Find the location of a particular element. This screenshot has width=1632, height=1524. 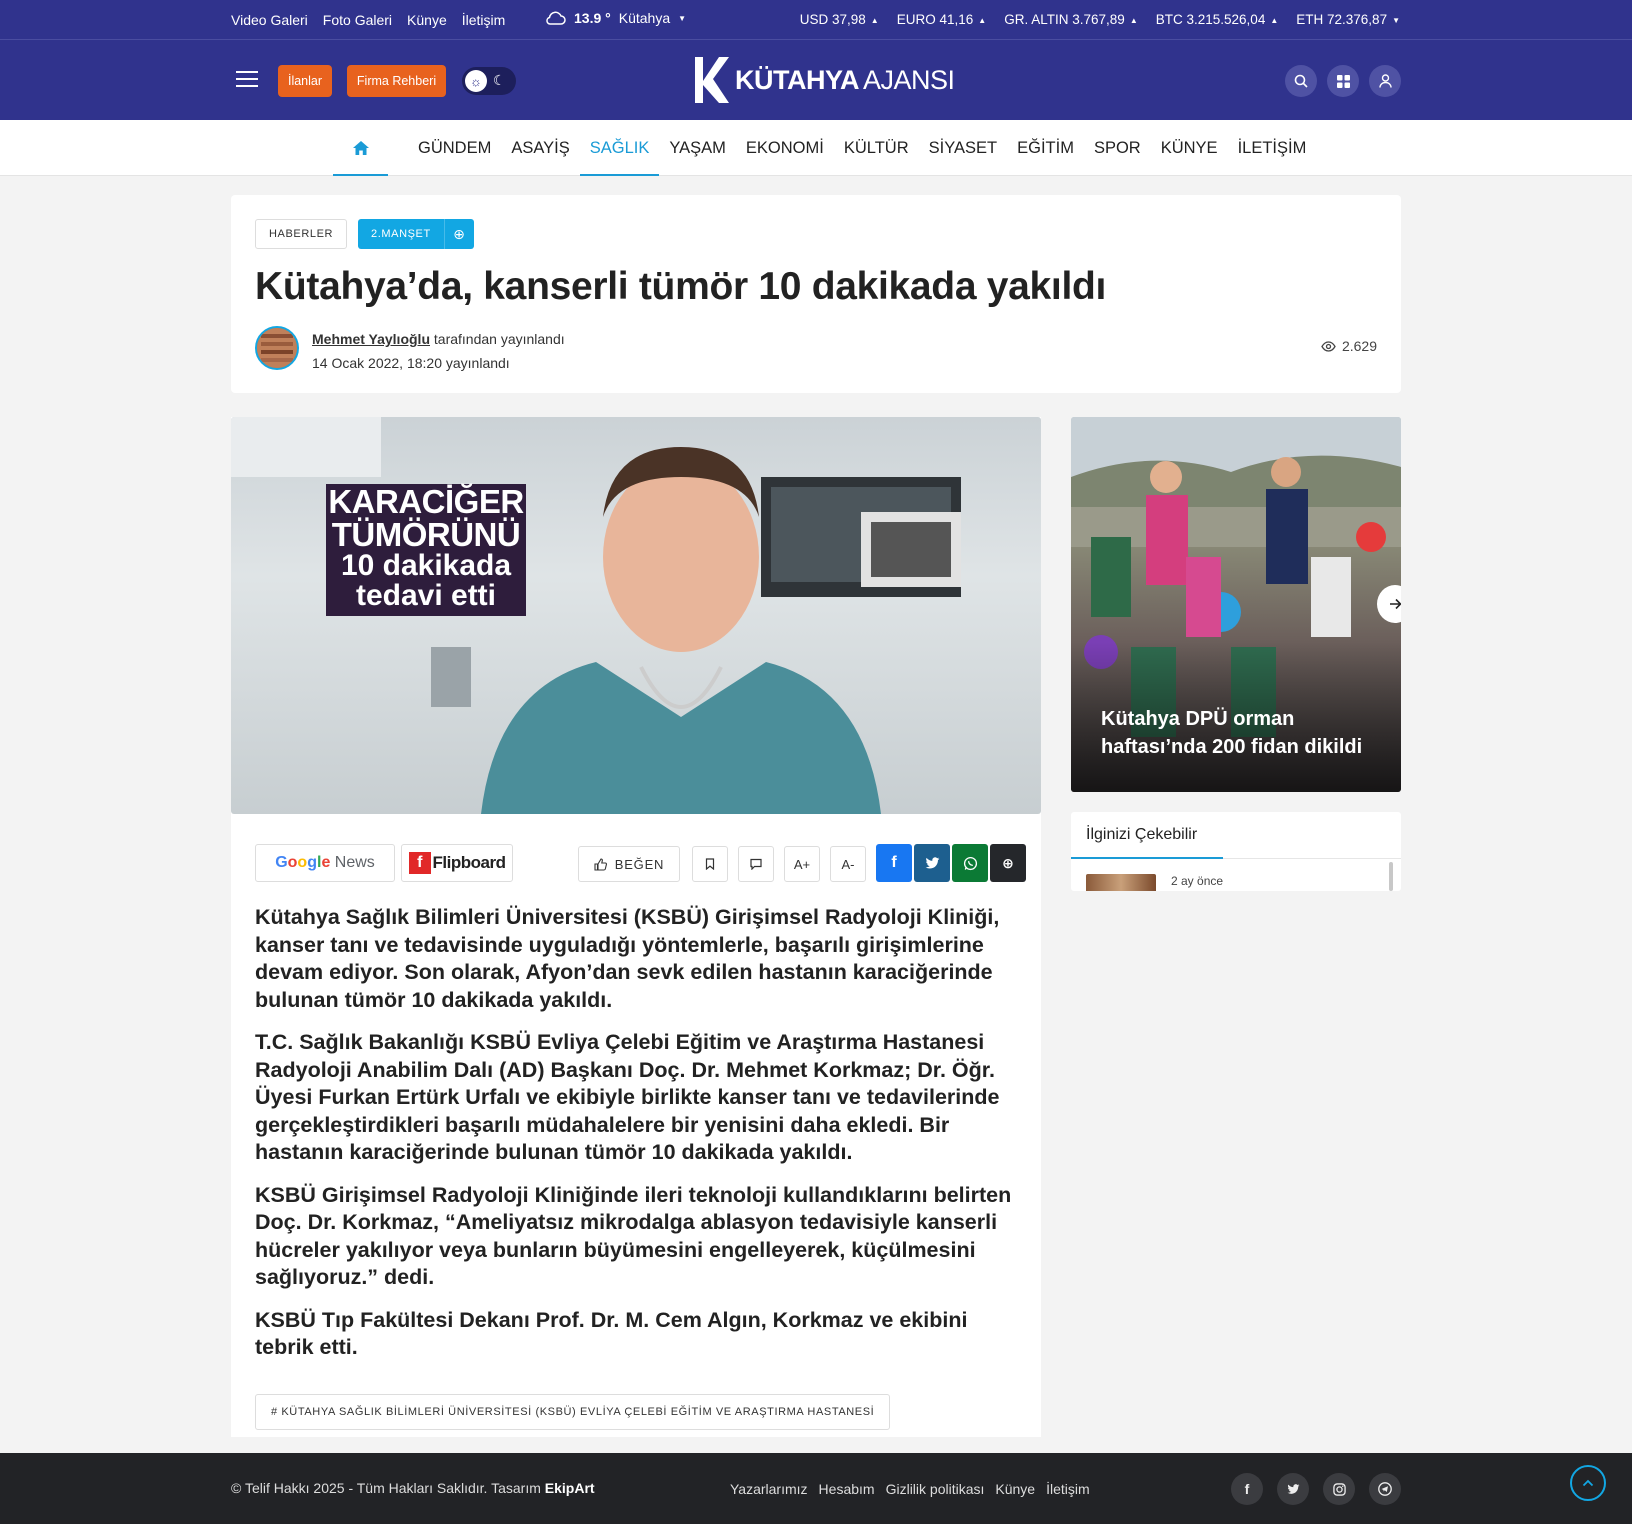

theme-toggle: ☼ ☾ is located at coordinates (489, 81).